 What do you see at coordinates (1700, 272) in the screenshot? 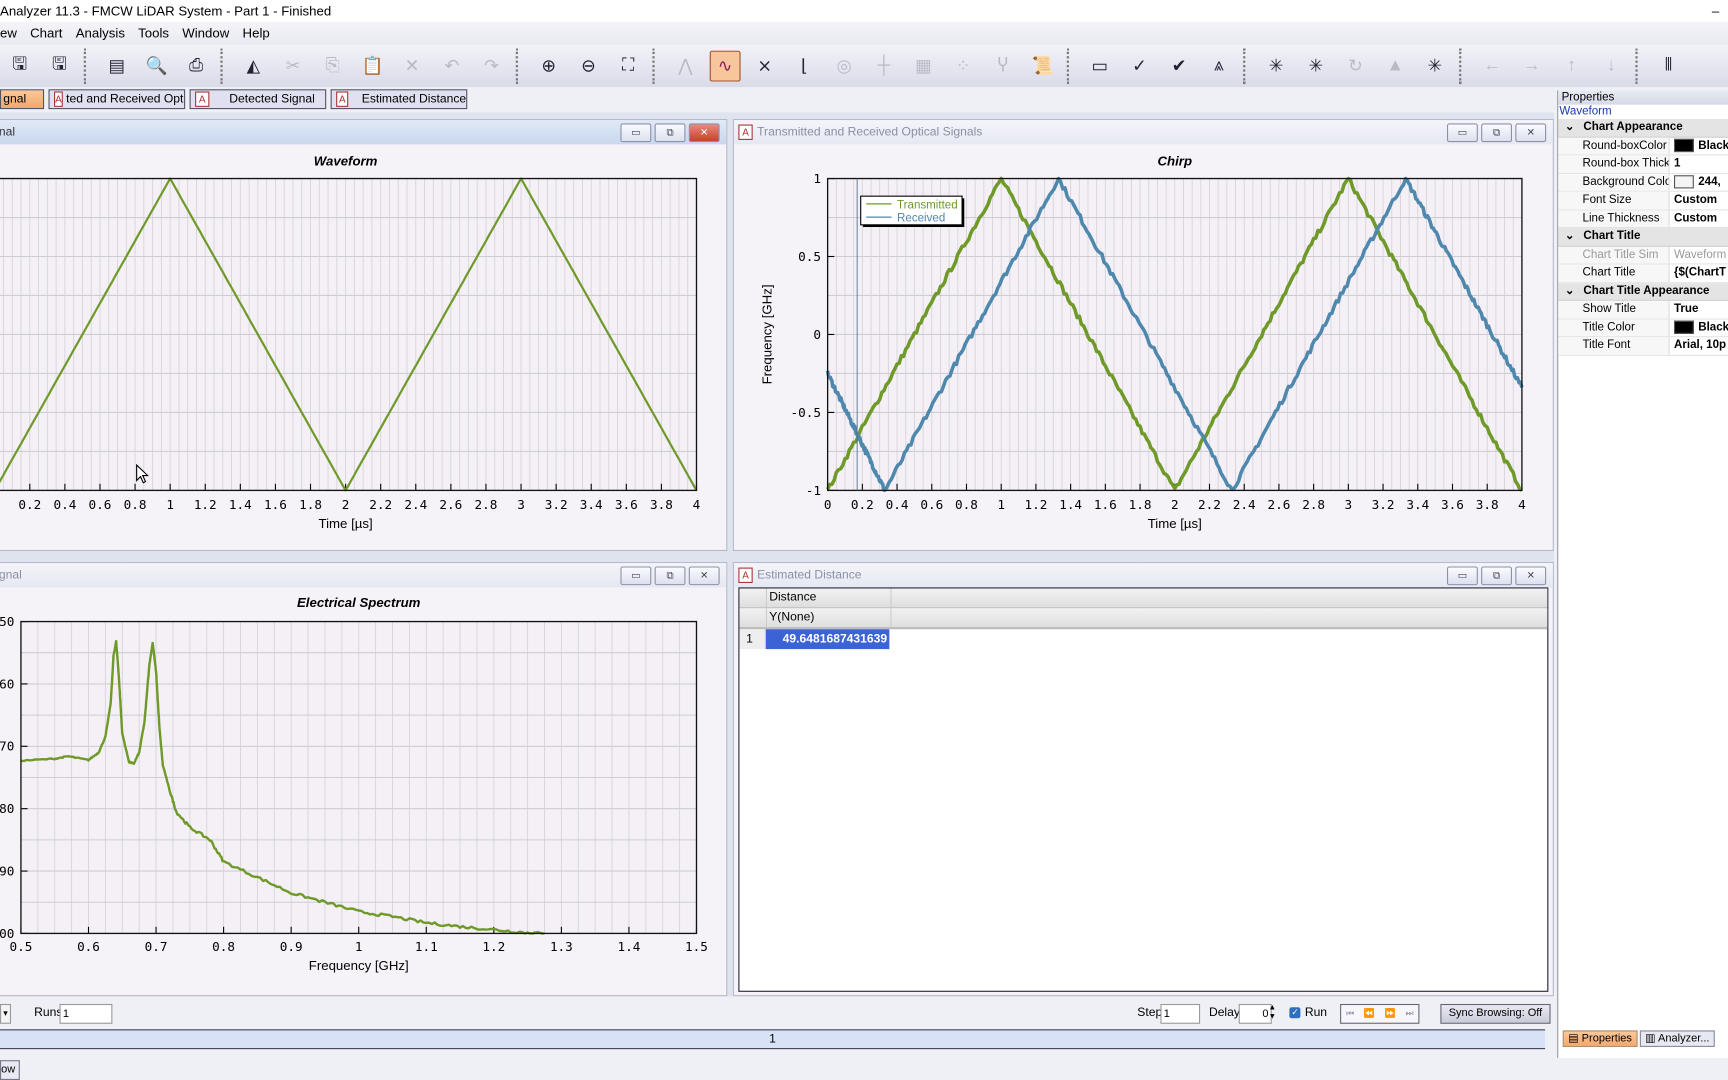
I see `property-value: {$(ChartT` at bounding box center [1700, 272].